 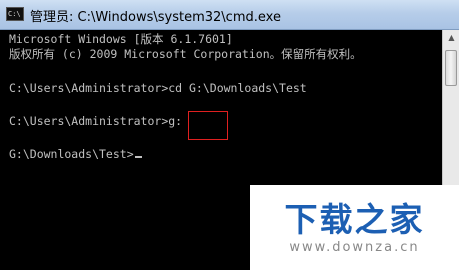 What do you see at coordinates (121, 39) in the screenshot?
I see `console-line: Microsoft Windows [版本 6.1.7601]` at bounding box center [121, 39].